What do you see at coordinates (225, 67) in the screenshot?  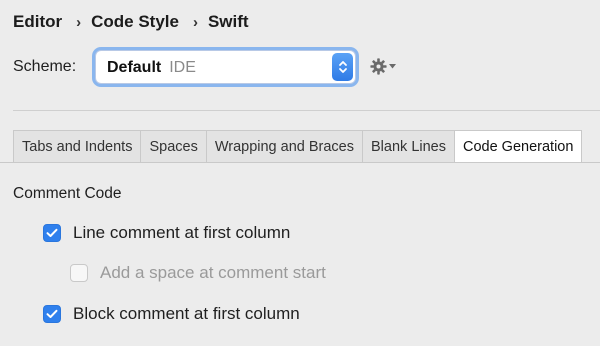 I see `scheme-dropdown: Default IDE` at bounding box center [225, 67].